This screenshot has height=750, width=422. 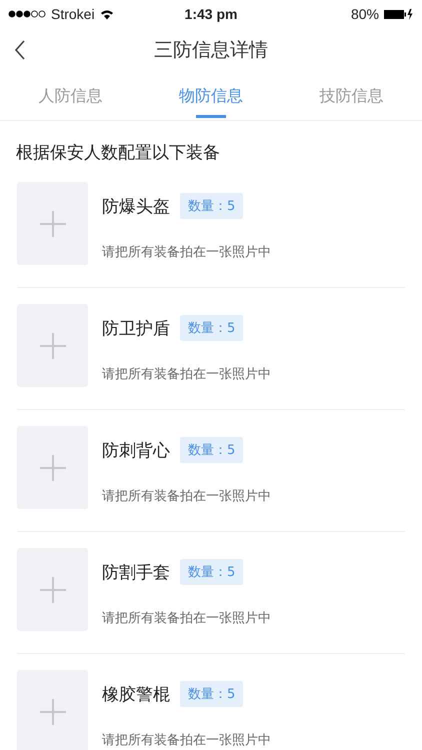 I want to click on clock-time: 1:43 pm, so click(x=211, y=14).